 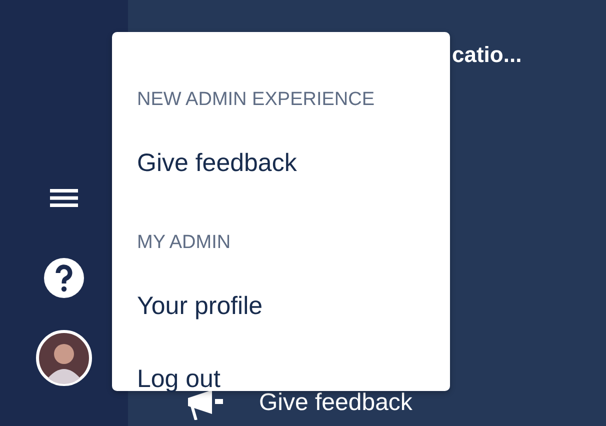 I want to click on help-icon, so click(x=64, y=278).